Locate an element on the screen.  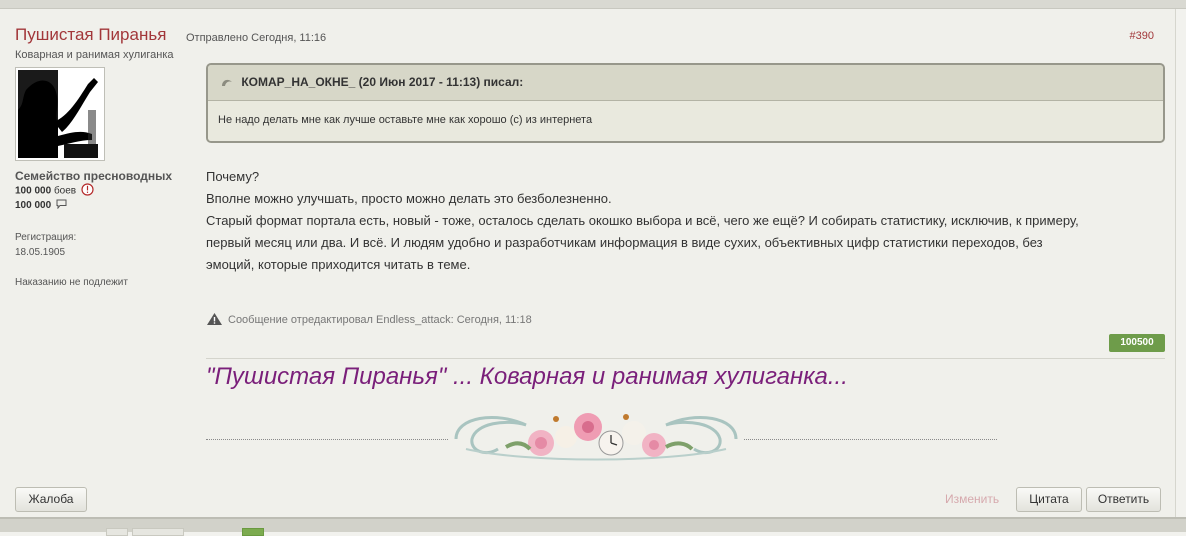
signature-divider-right is located at coordinates (870, 439).